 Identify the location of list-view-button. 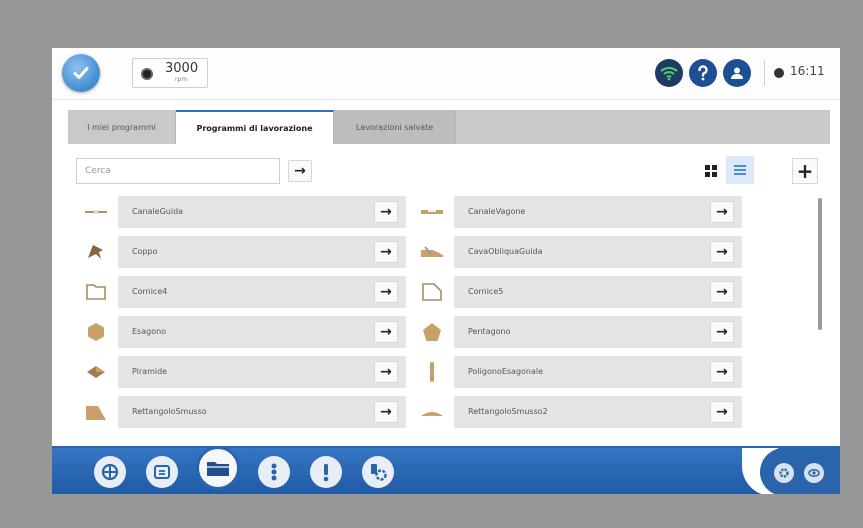
(740, 170).